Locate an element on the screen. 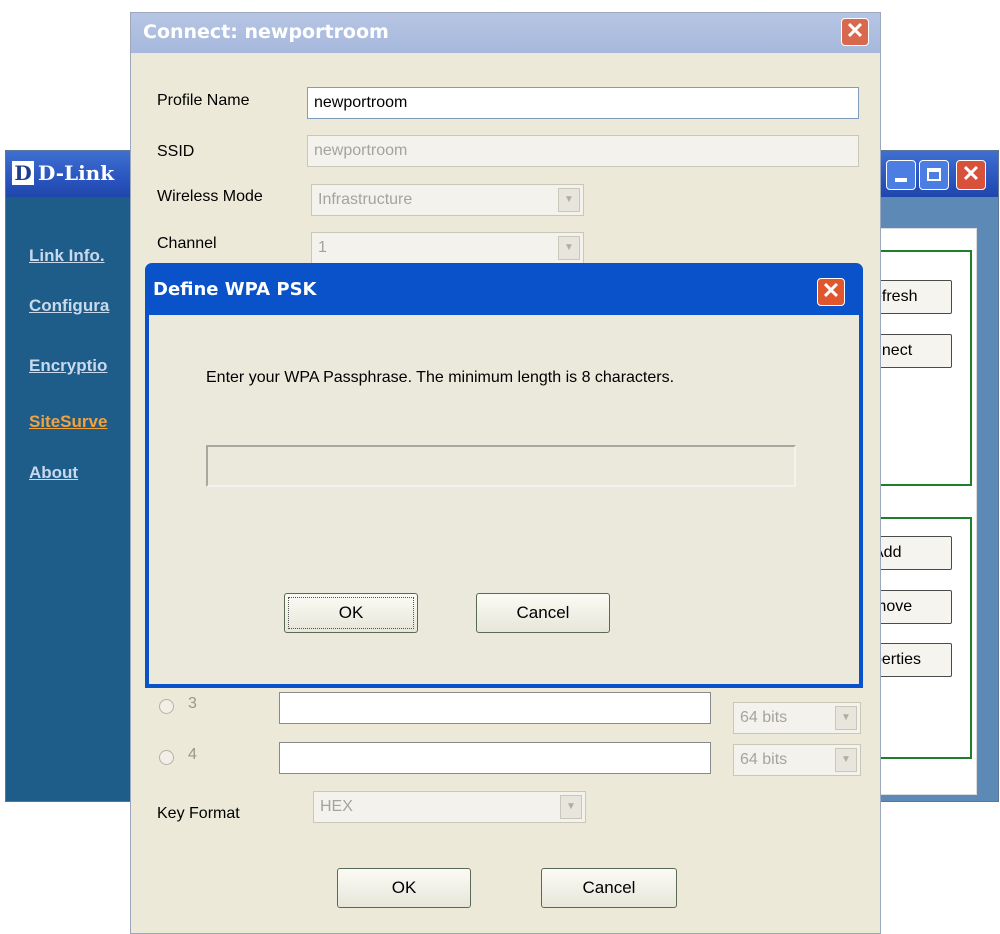 This screenshot has height=934, width=1000. channel-select: 1 ▼ is located at coordinates (447, 248).